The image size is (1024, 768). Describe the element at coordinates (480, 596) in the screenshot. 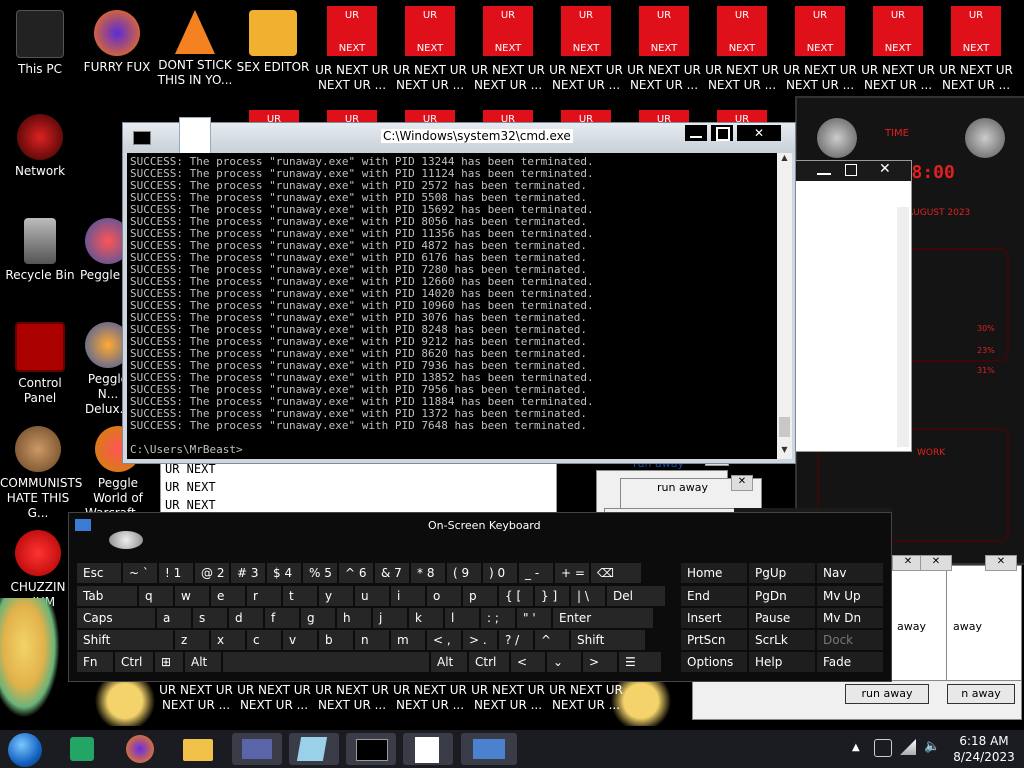

I see `key-p: p` at that location.